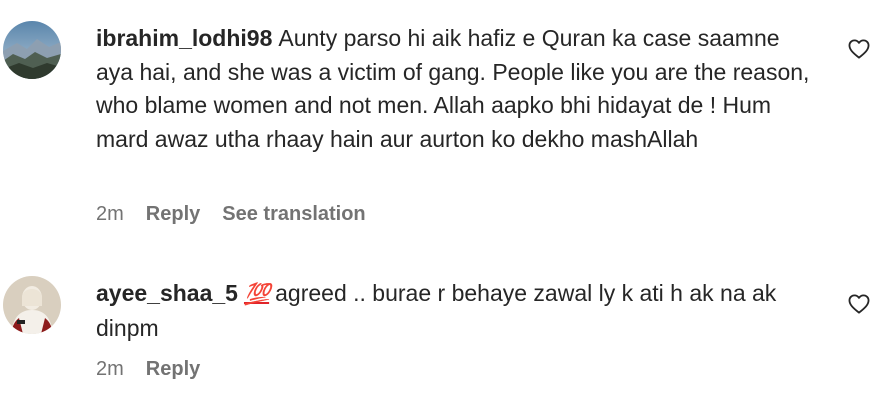  I want to click on comment-2-like-heart-icon, so click(859, 304).